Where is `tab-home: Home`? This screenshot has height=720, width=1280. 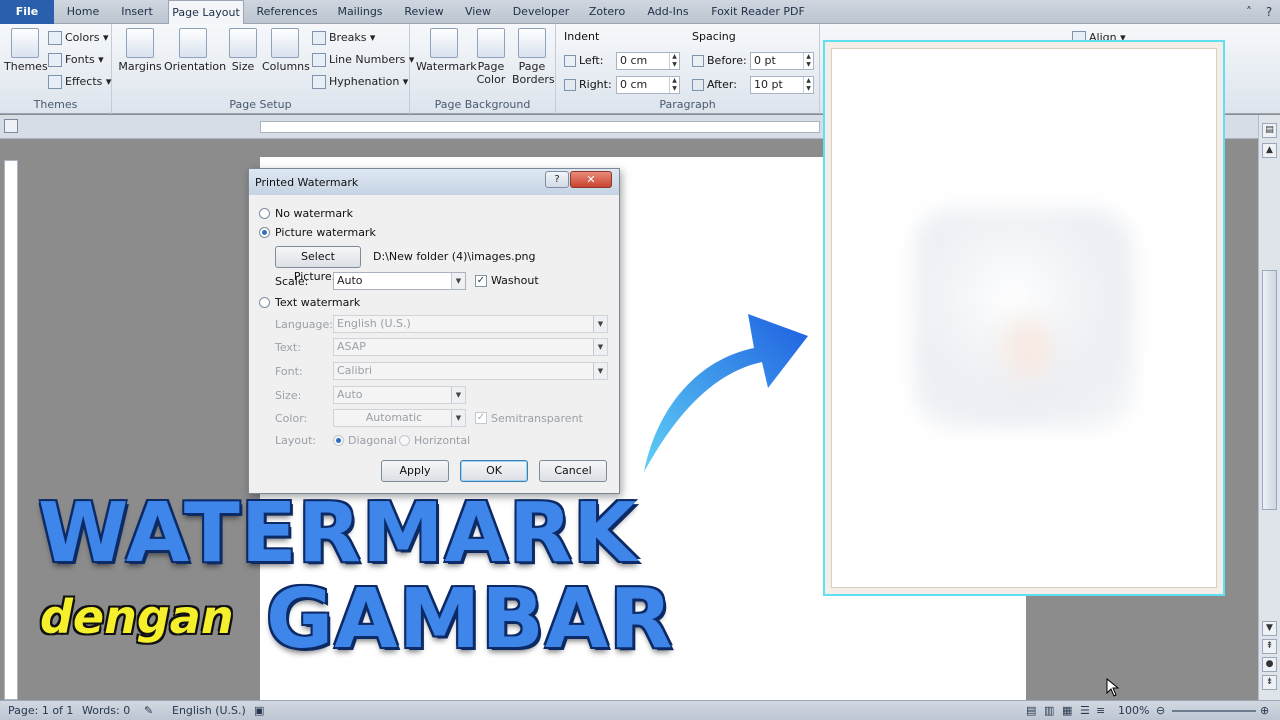
tab-home: Home is located at coordinates (83, 12).